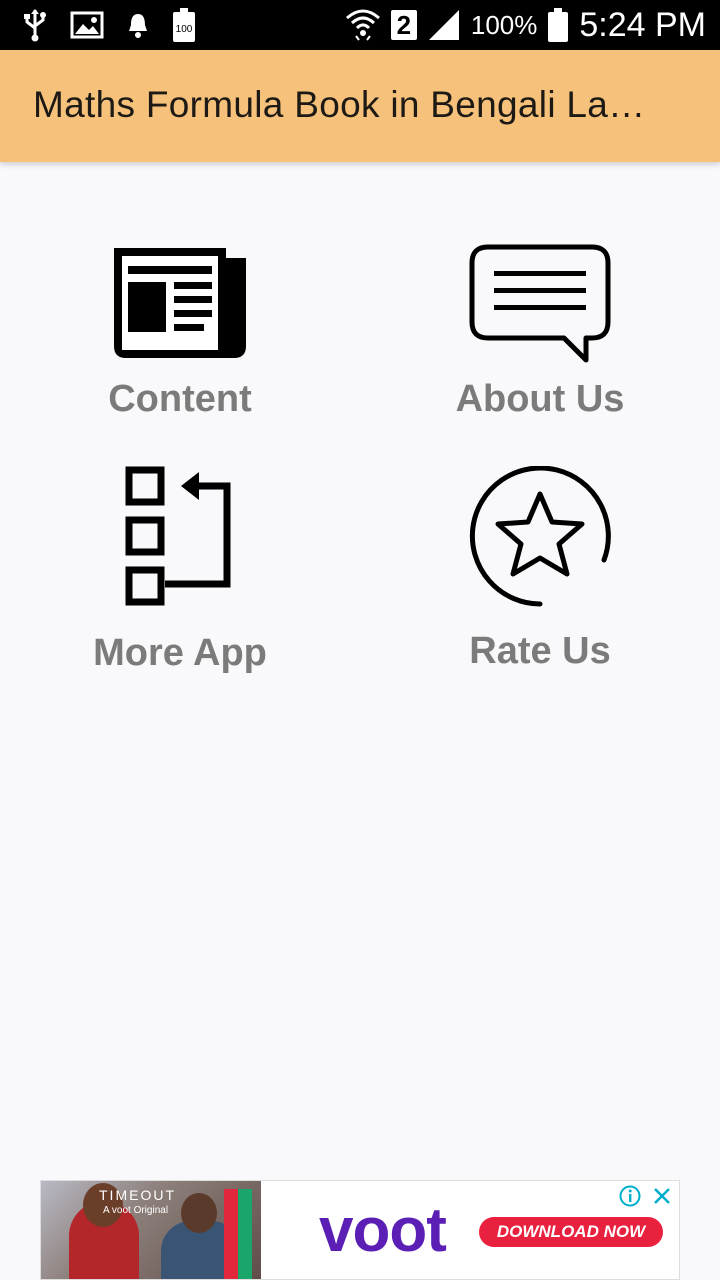  Describe the element at coordinates (138, 26) in the screenshot. I see `notification-bell-icon` at that location.